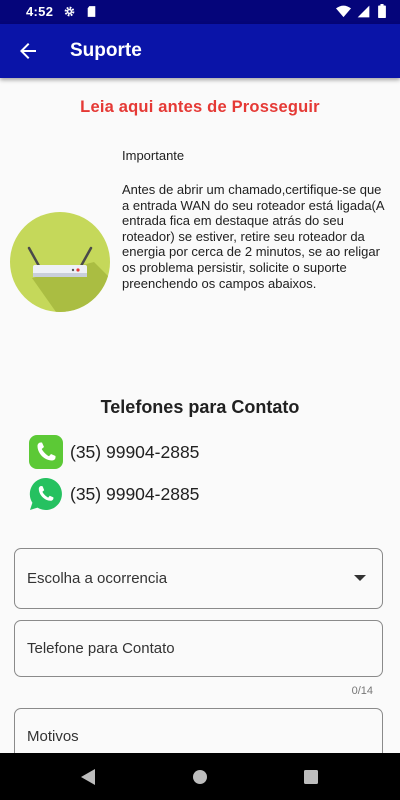 The height and width of the screenshot is (800, 400). What do you see at coordinates (69, 11) in the screenshot?
I see `gear-icon` at bounding box center [69, 11].